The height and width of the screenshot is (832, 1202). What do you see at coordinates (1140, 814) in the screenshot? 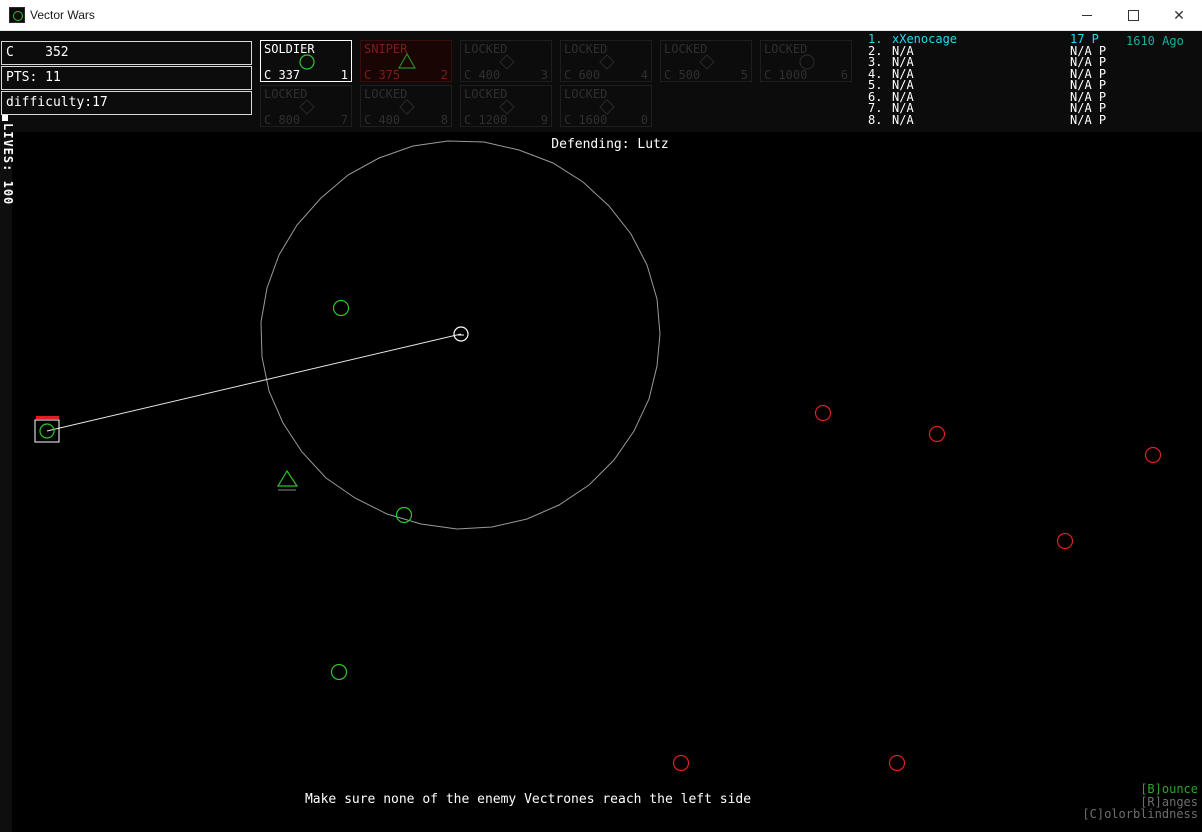
I see `colorblind-toggle: [C]olorblindness` at bounding box center [1140, 814].